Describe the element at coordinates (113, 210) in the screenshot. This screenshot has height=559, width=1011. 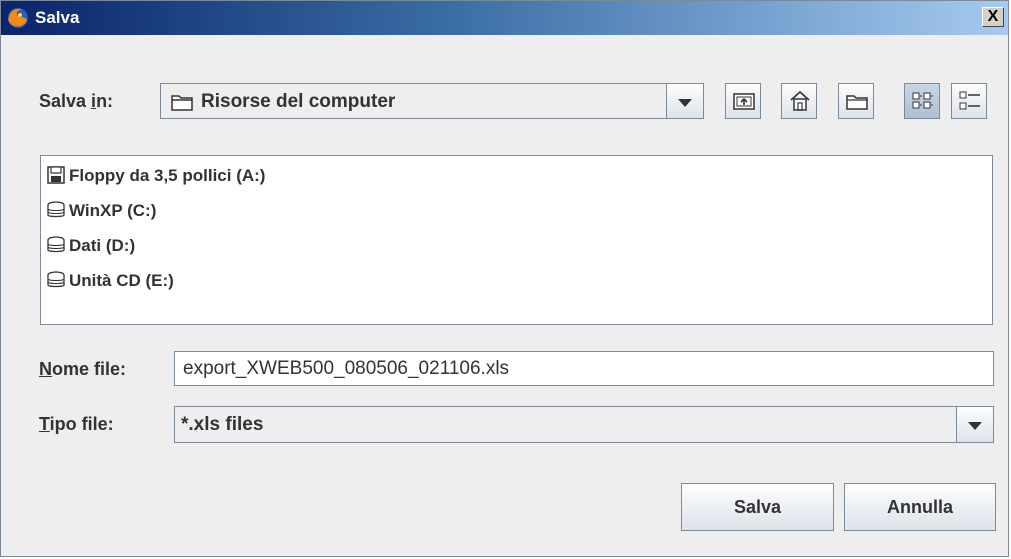
I see `list-item-label: WinXP (C:)` at that location.